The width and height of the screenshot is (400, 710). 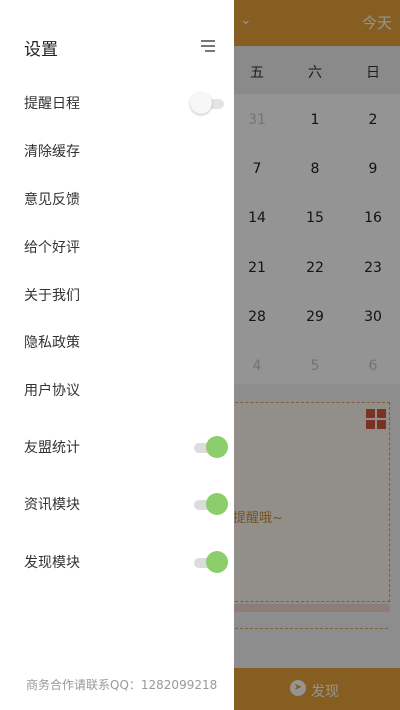 I want to click on umeng-toggle, so click(x=211, y=448).